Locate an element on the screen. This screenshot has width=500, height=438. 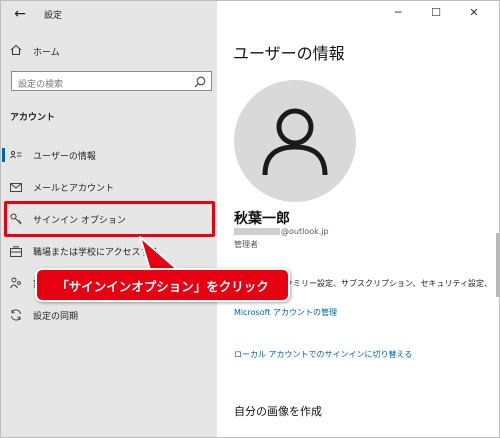
page-title: ユーザーの情報 is located at coordinates (289, 53).